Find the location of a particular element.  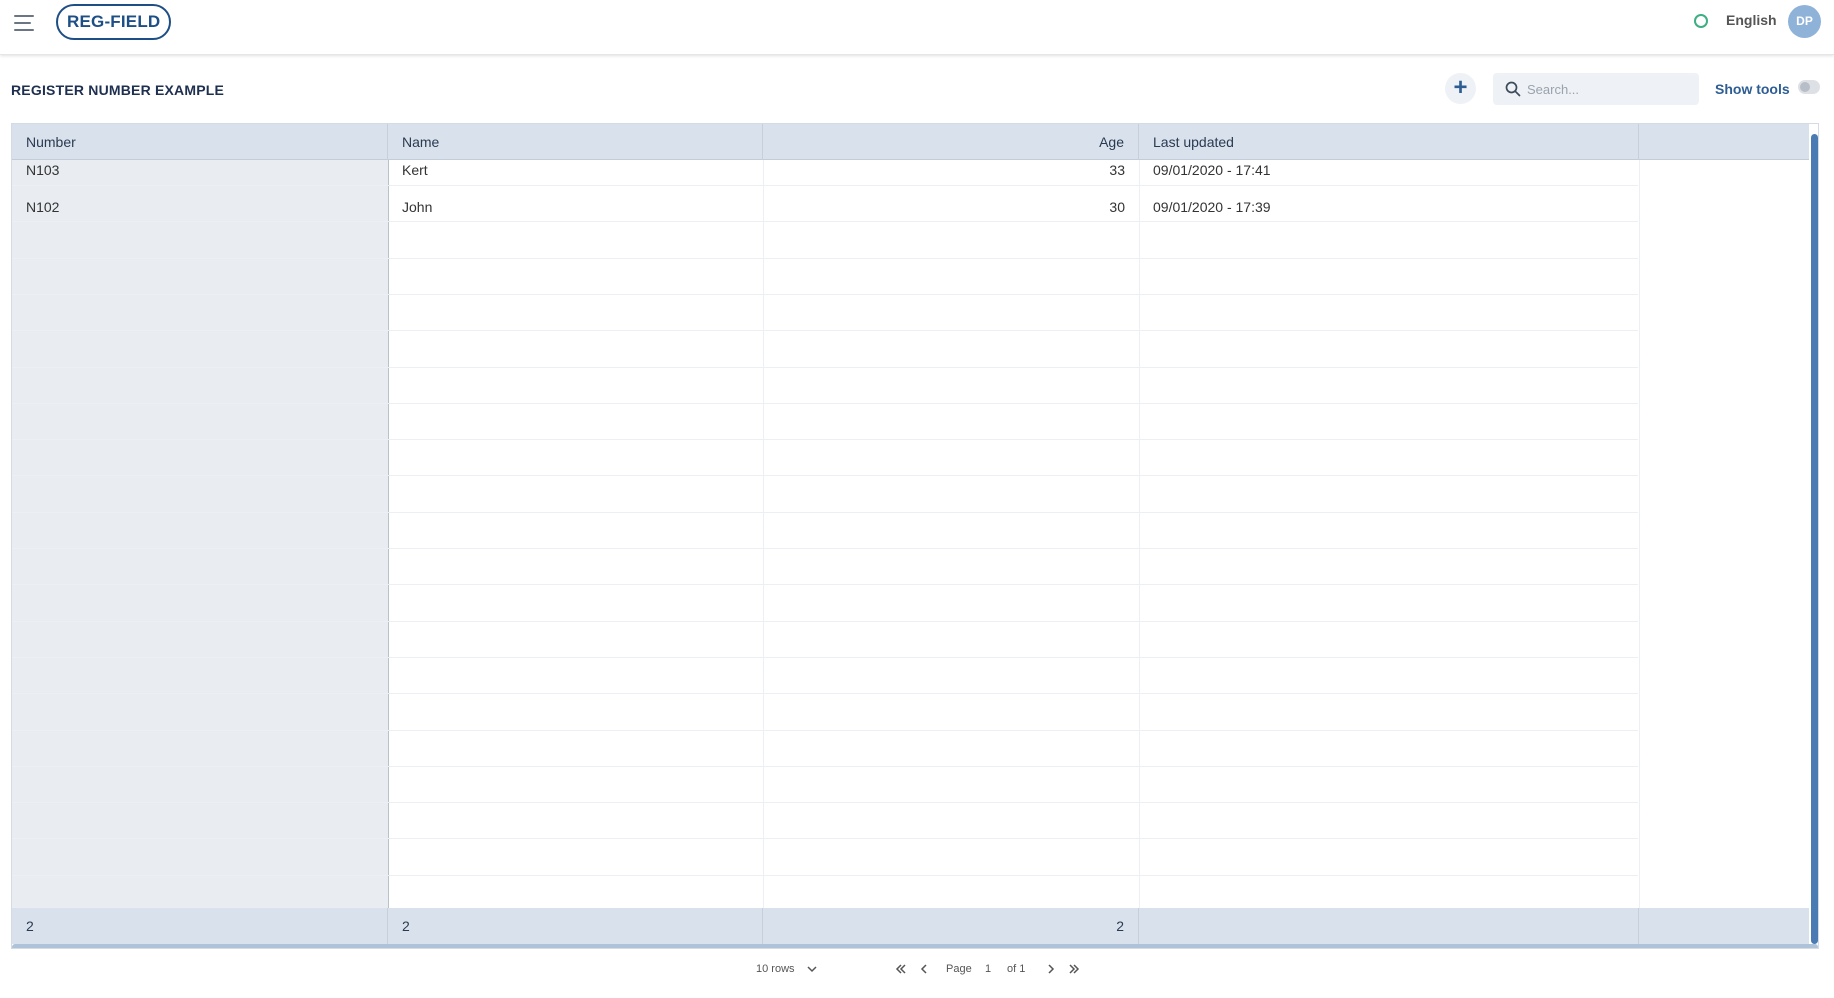

top-bar: REG-FIELD English DP is located at coordinates (917, 27).